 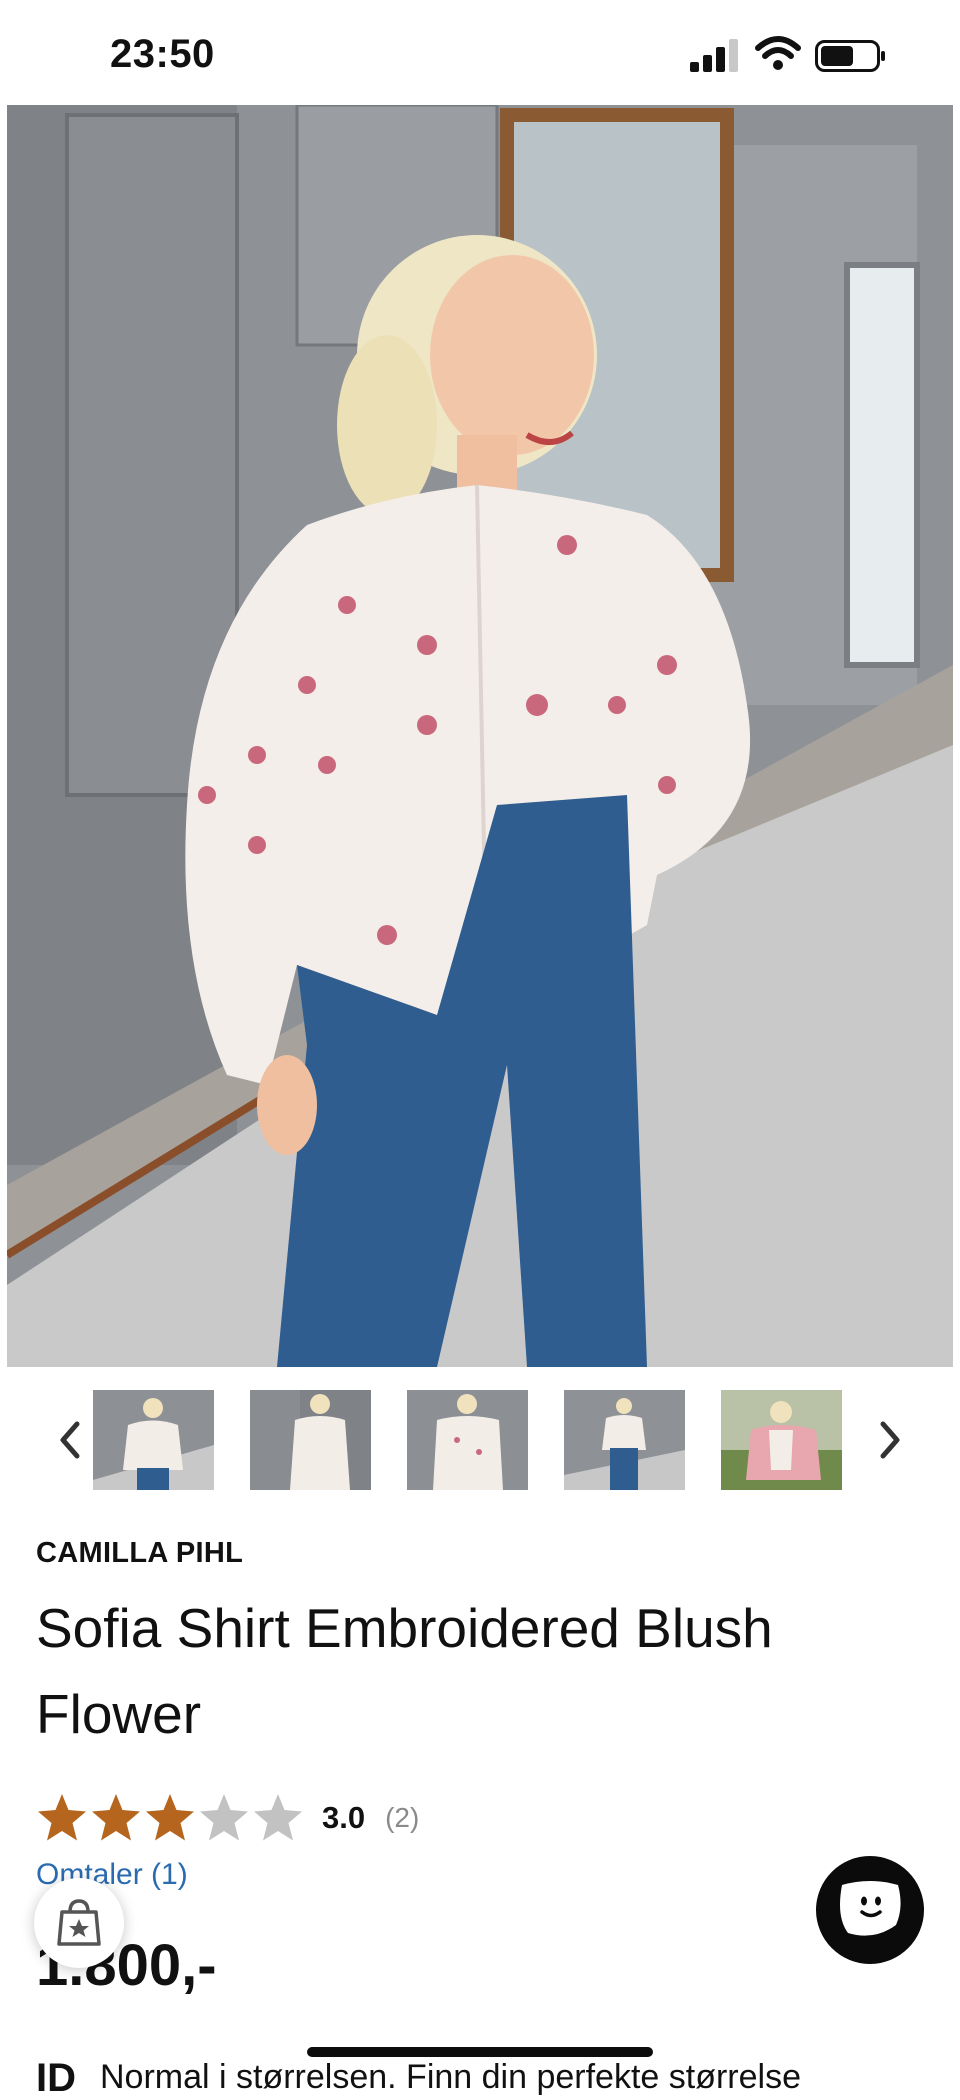 I want to click on product-brand: CAMILLA PIHL, so click(x=139, y=1553).